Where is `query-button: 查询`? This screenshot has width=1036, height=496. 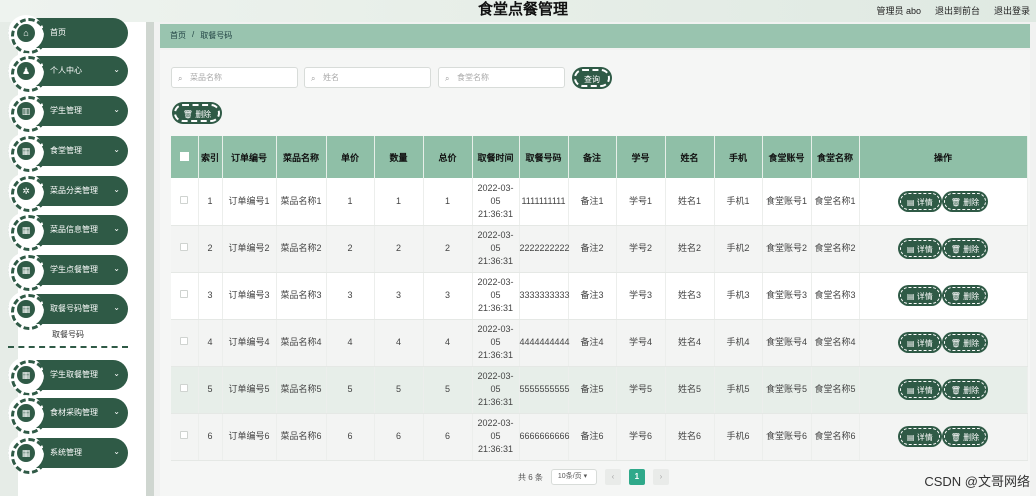 query-button: 查询 is located at coordinates (592, 78).